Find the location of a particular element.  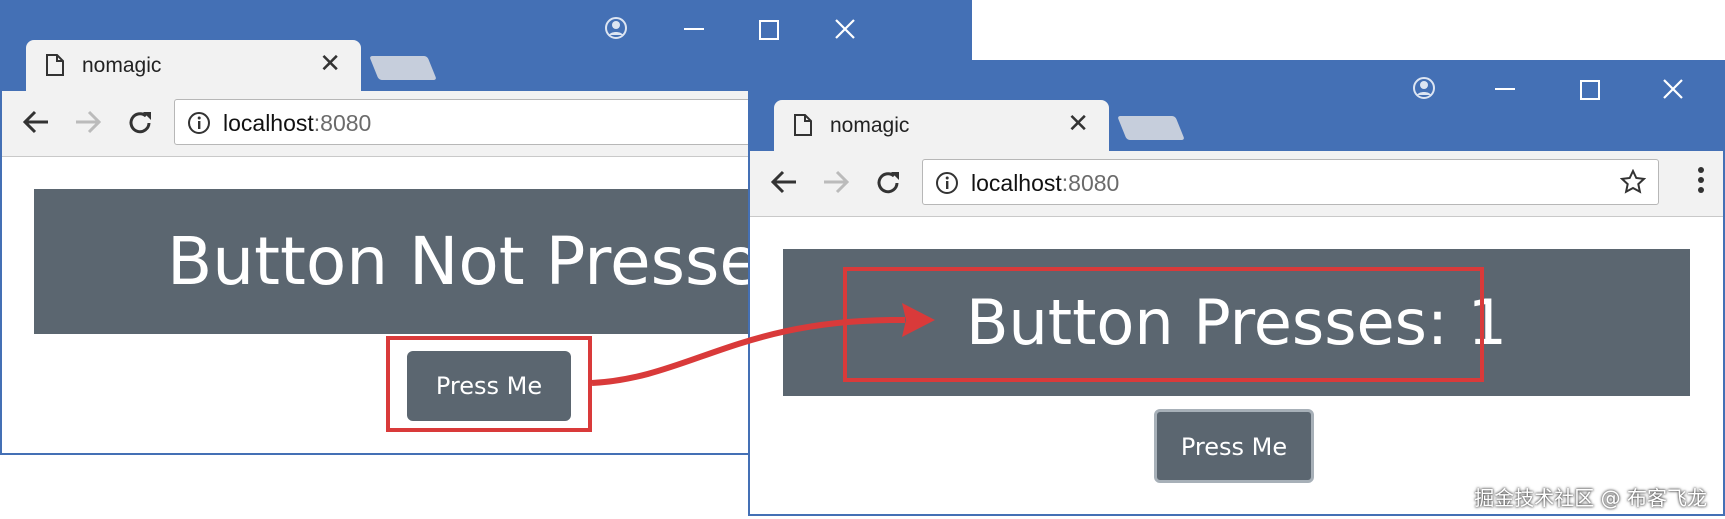

transition-arrow is located at coordinates (763, 344).